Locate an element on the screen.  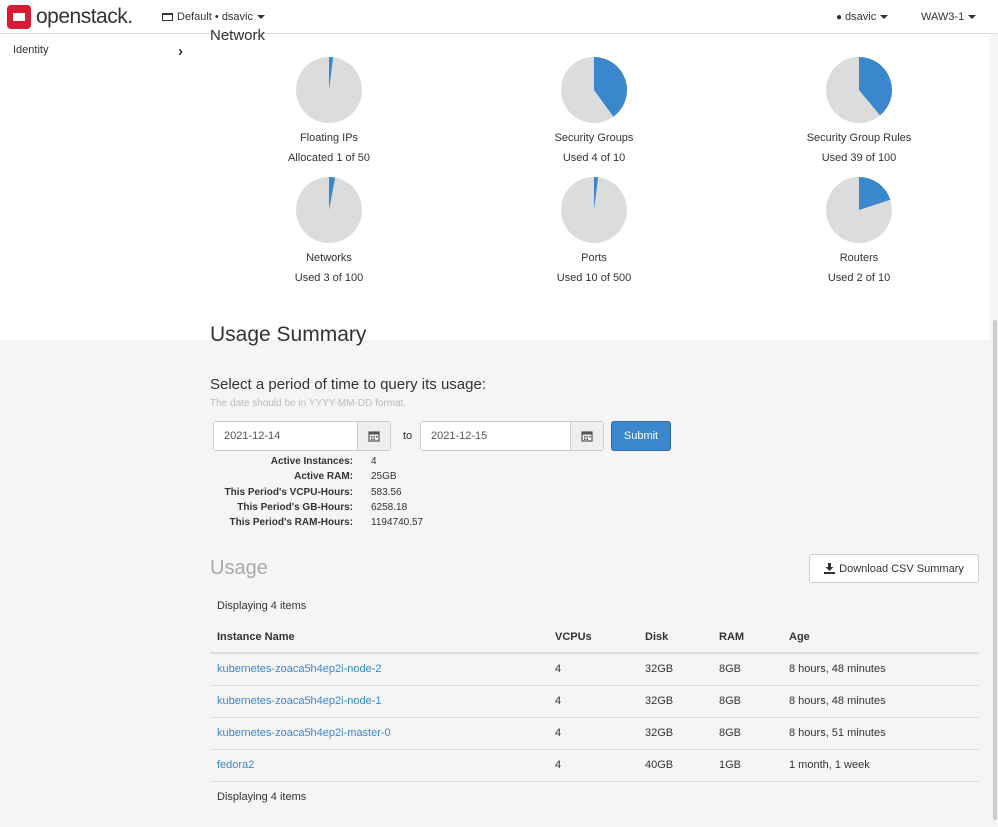
openstack-logo: openstack. is located at coordinates (70, 17).